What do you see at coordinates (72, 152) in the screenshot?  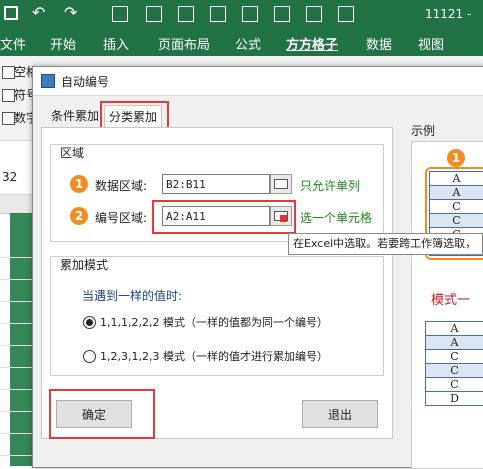 I see `region-group-title: 区域` at bounding box center [72, 152].